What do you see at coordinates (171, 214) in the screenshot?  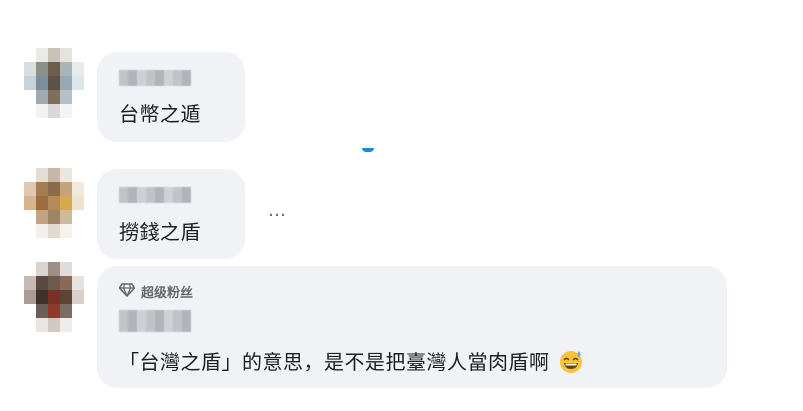 I see `comment-bubble: 撈錢之盾` at bounding box center [171, 214].